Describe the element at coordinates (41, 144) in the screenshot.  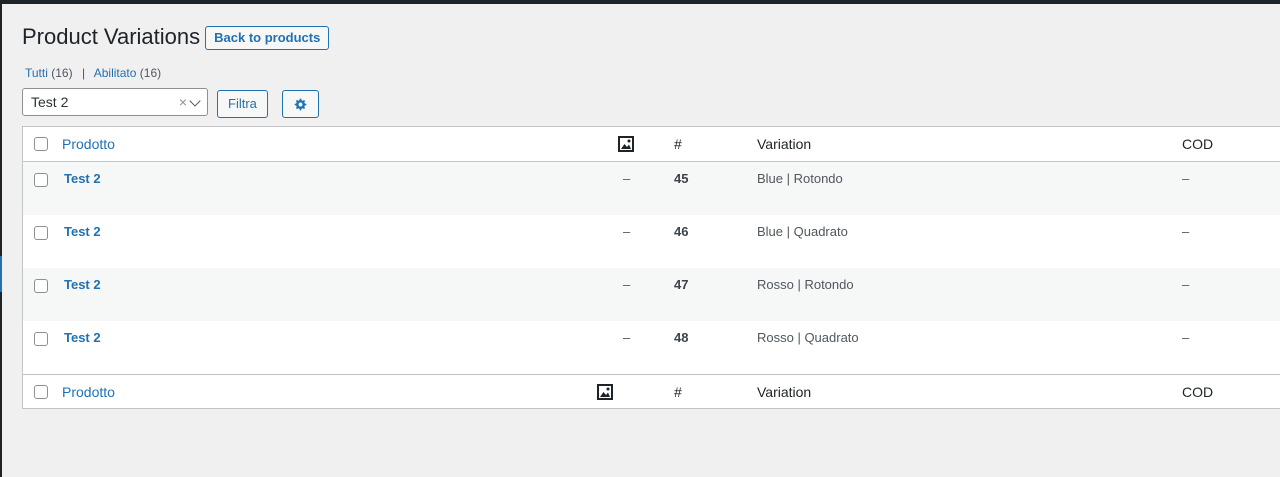
I see `select-all-checkbox` at that location.